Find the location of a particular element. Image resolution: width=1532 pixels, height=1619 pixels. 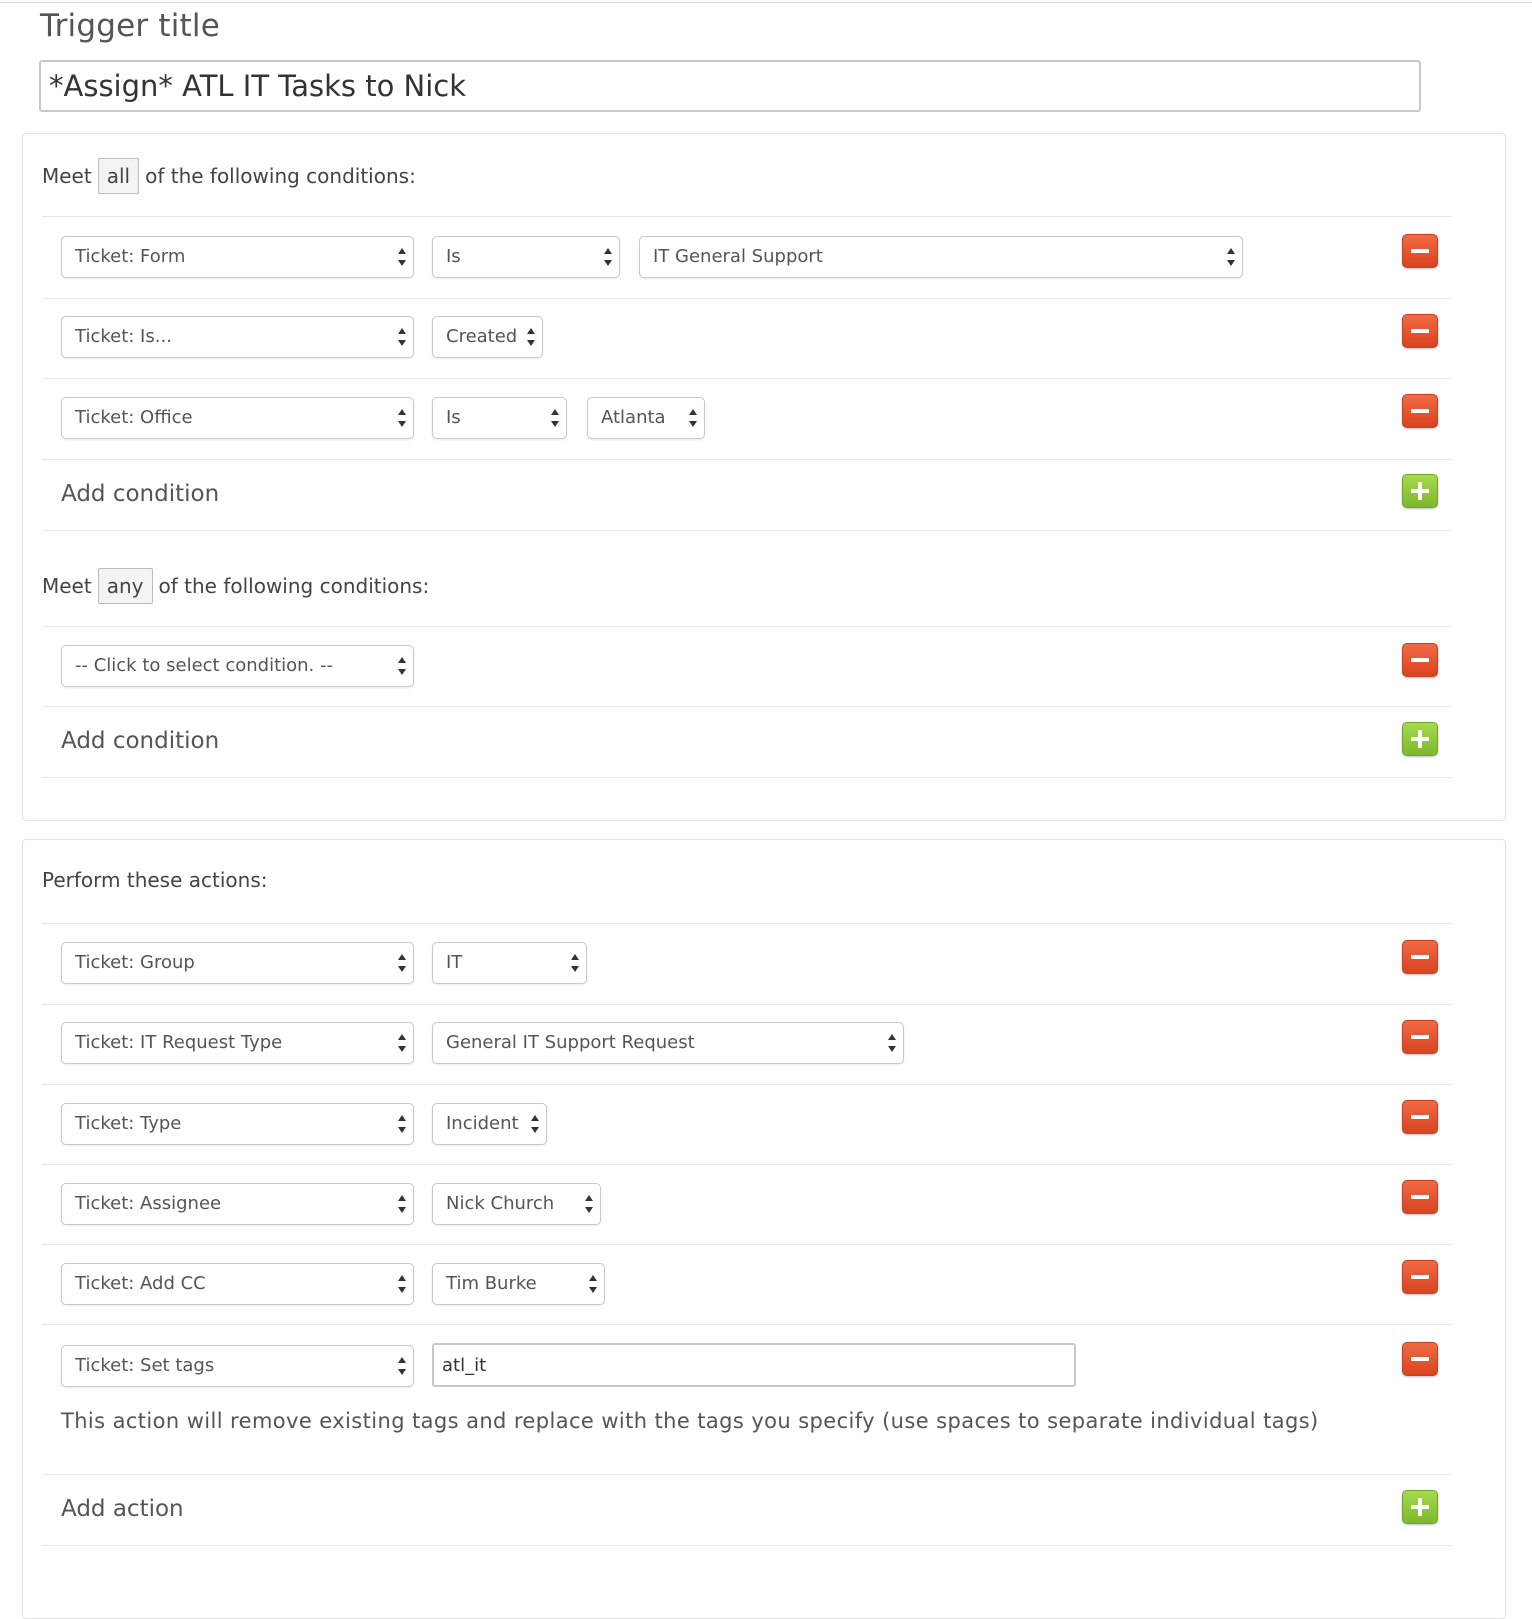

actions-title: Perform these actions: is located at coordinates (155, 880).